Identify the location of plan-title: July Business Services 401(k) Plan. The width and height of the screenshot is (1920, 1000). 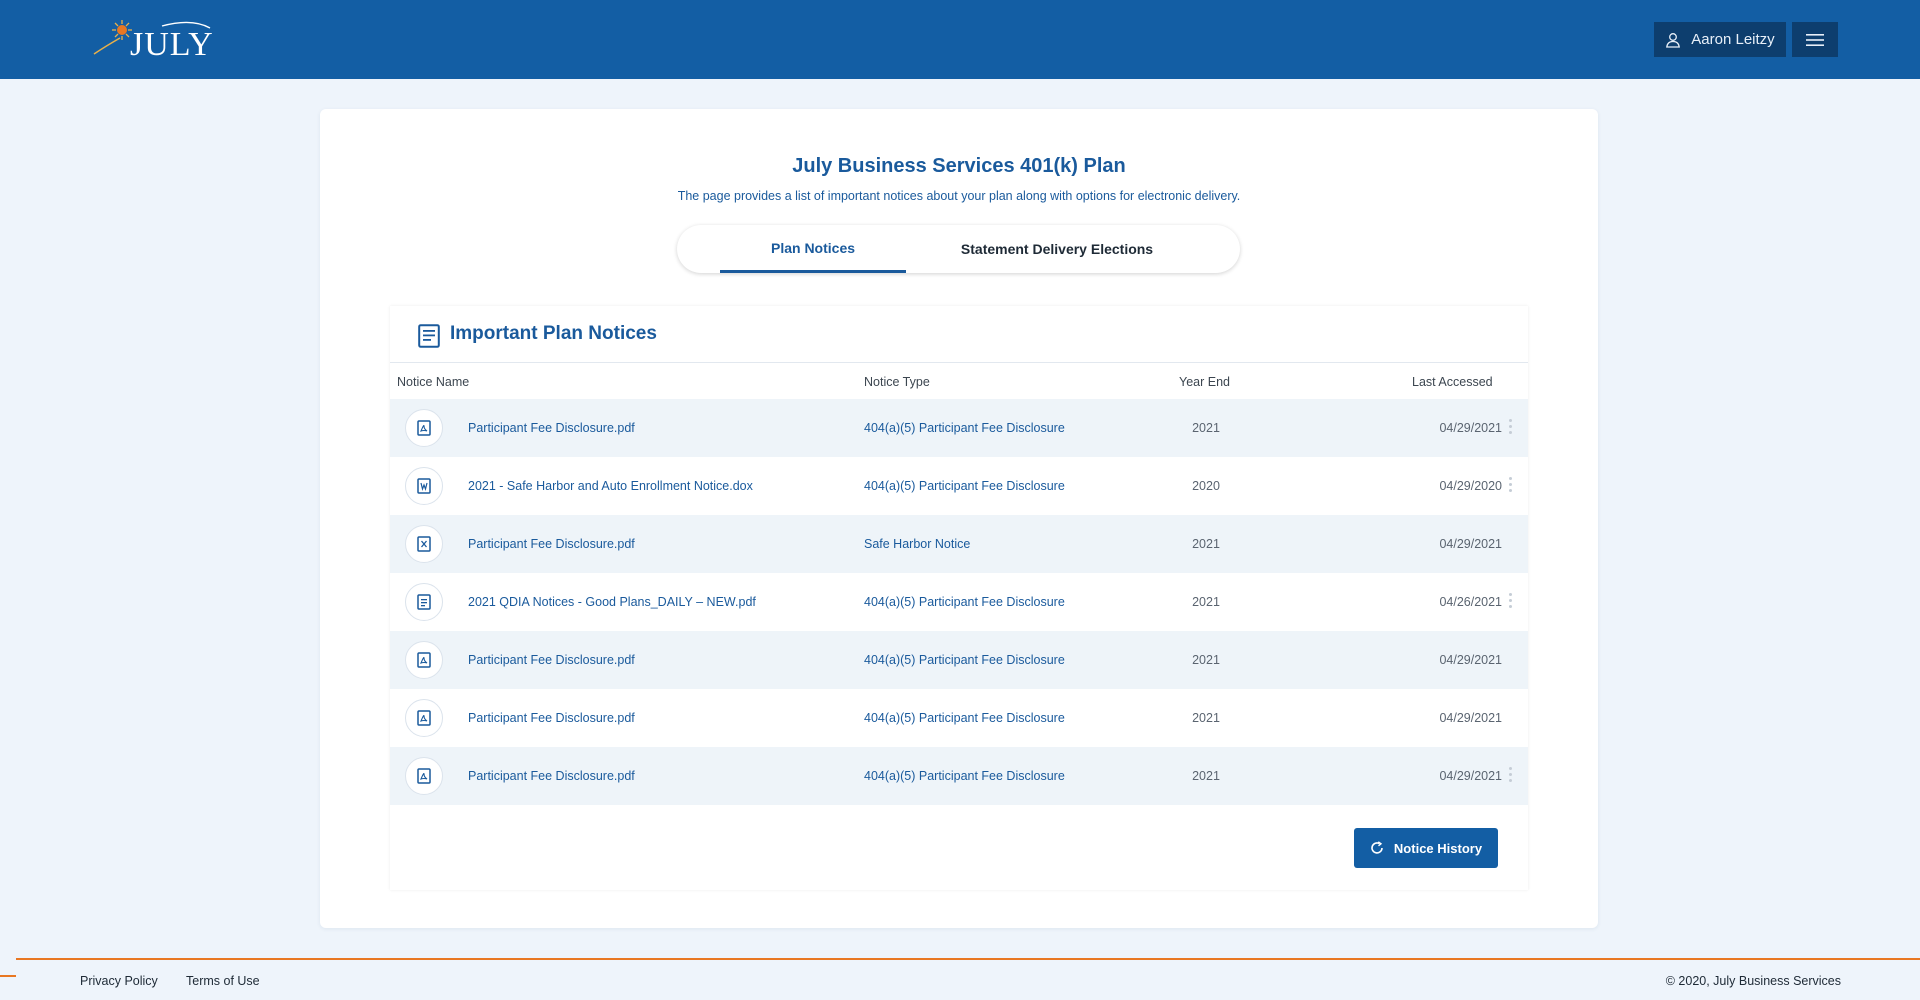
(959, 166).